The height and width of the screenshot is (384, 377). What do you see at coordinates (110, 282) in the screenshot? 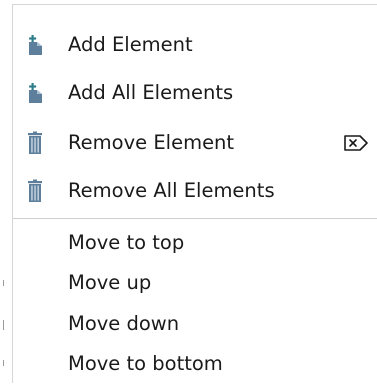
I see `menu-item-label: Move up` at bounding box center [110, 282].